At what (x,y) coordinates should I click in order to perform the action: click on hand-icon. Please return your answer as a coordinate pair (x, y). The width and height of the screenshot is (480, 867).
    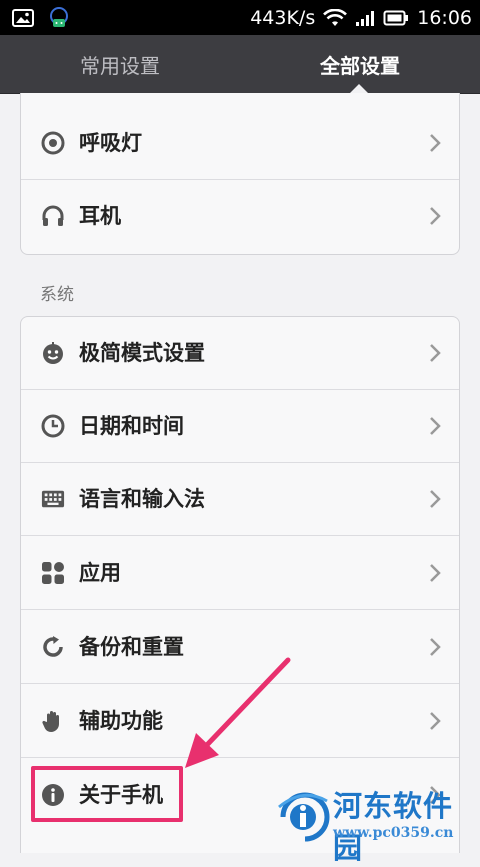
    Looking at the image, I should click on (53, 721).